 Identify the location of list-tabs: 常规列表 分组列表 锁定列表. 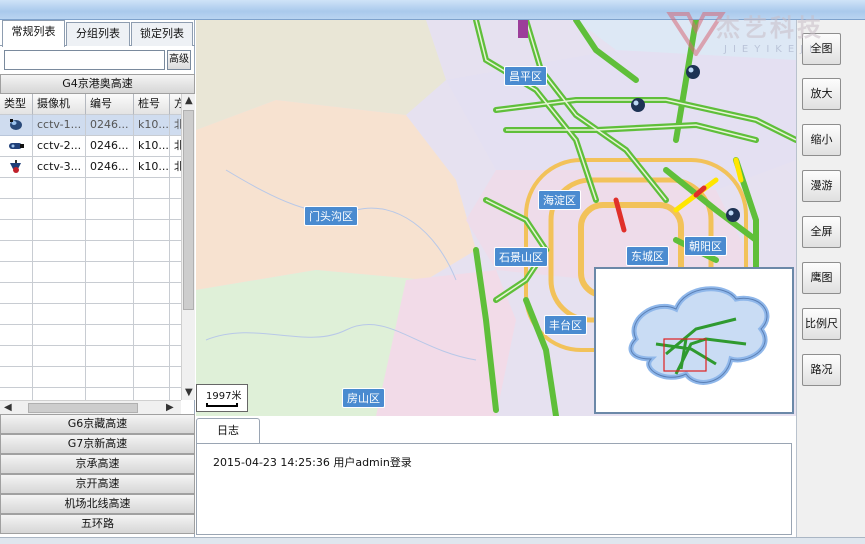
(97, 33).